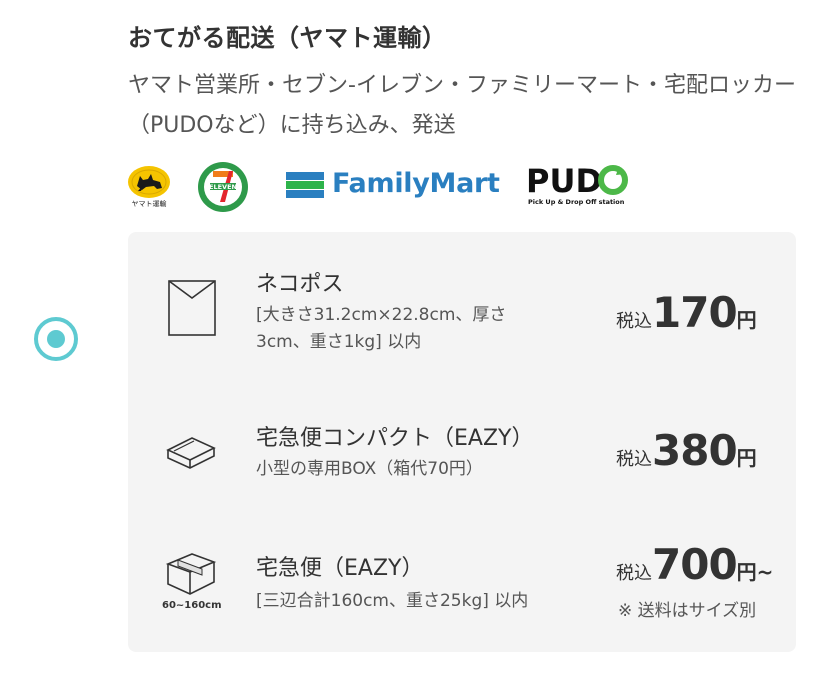 This screenshot has height=676, width=828. I want to click on radio-selected-dot, so click(56, 339).